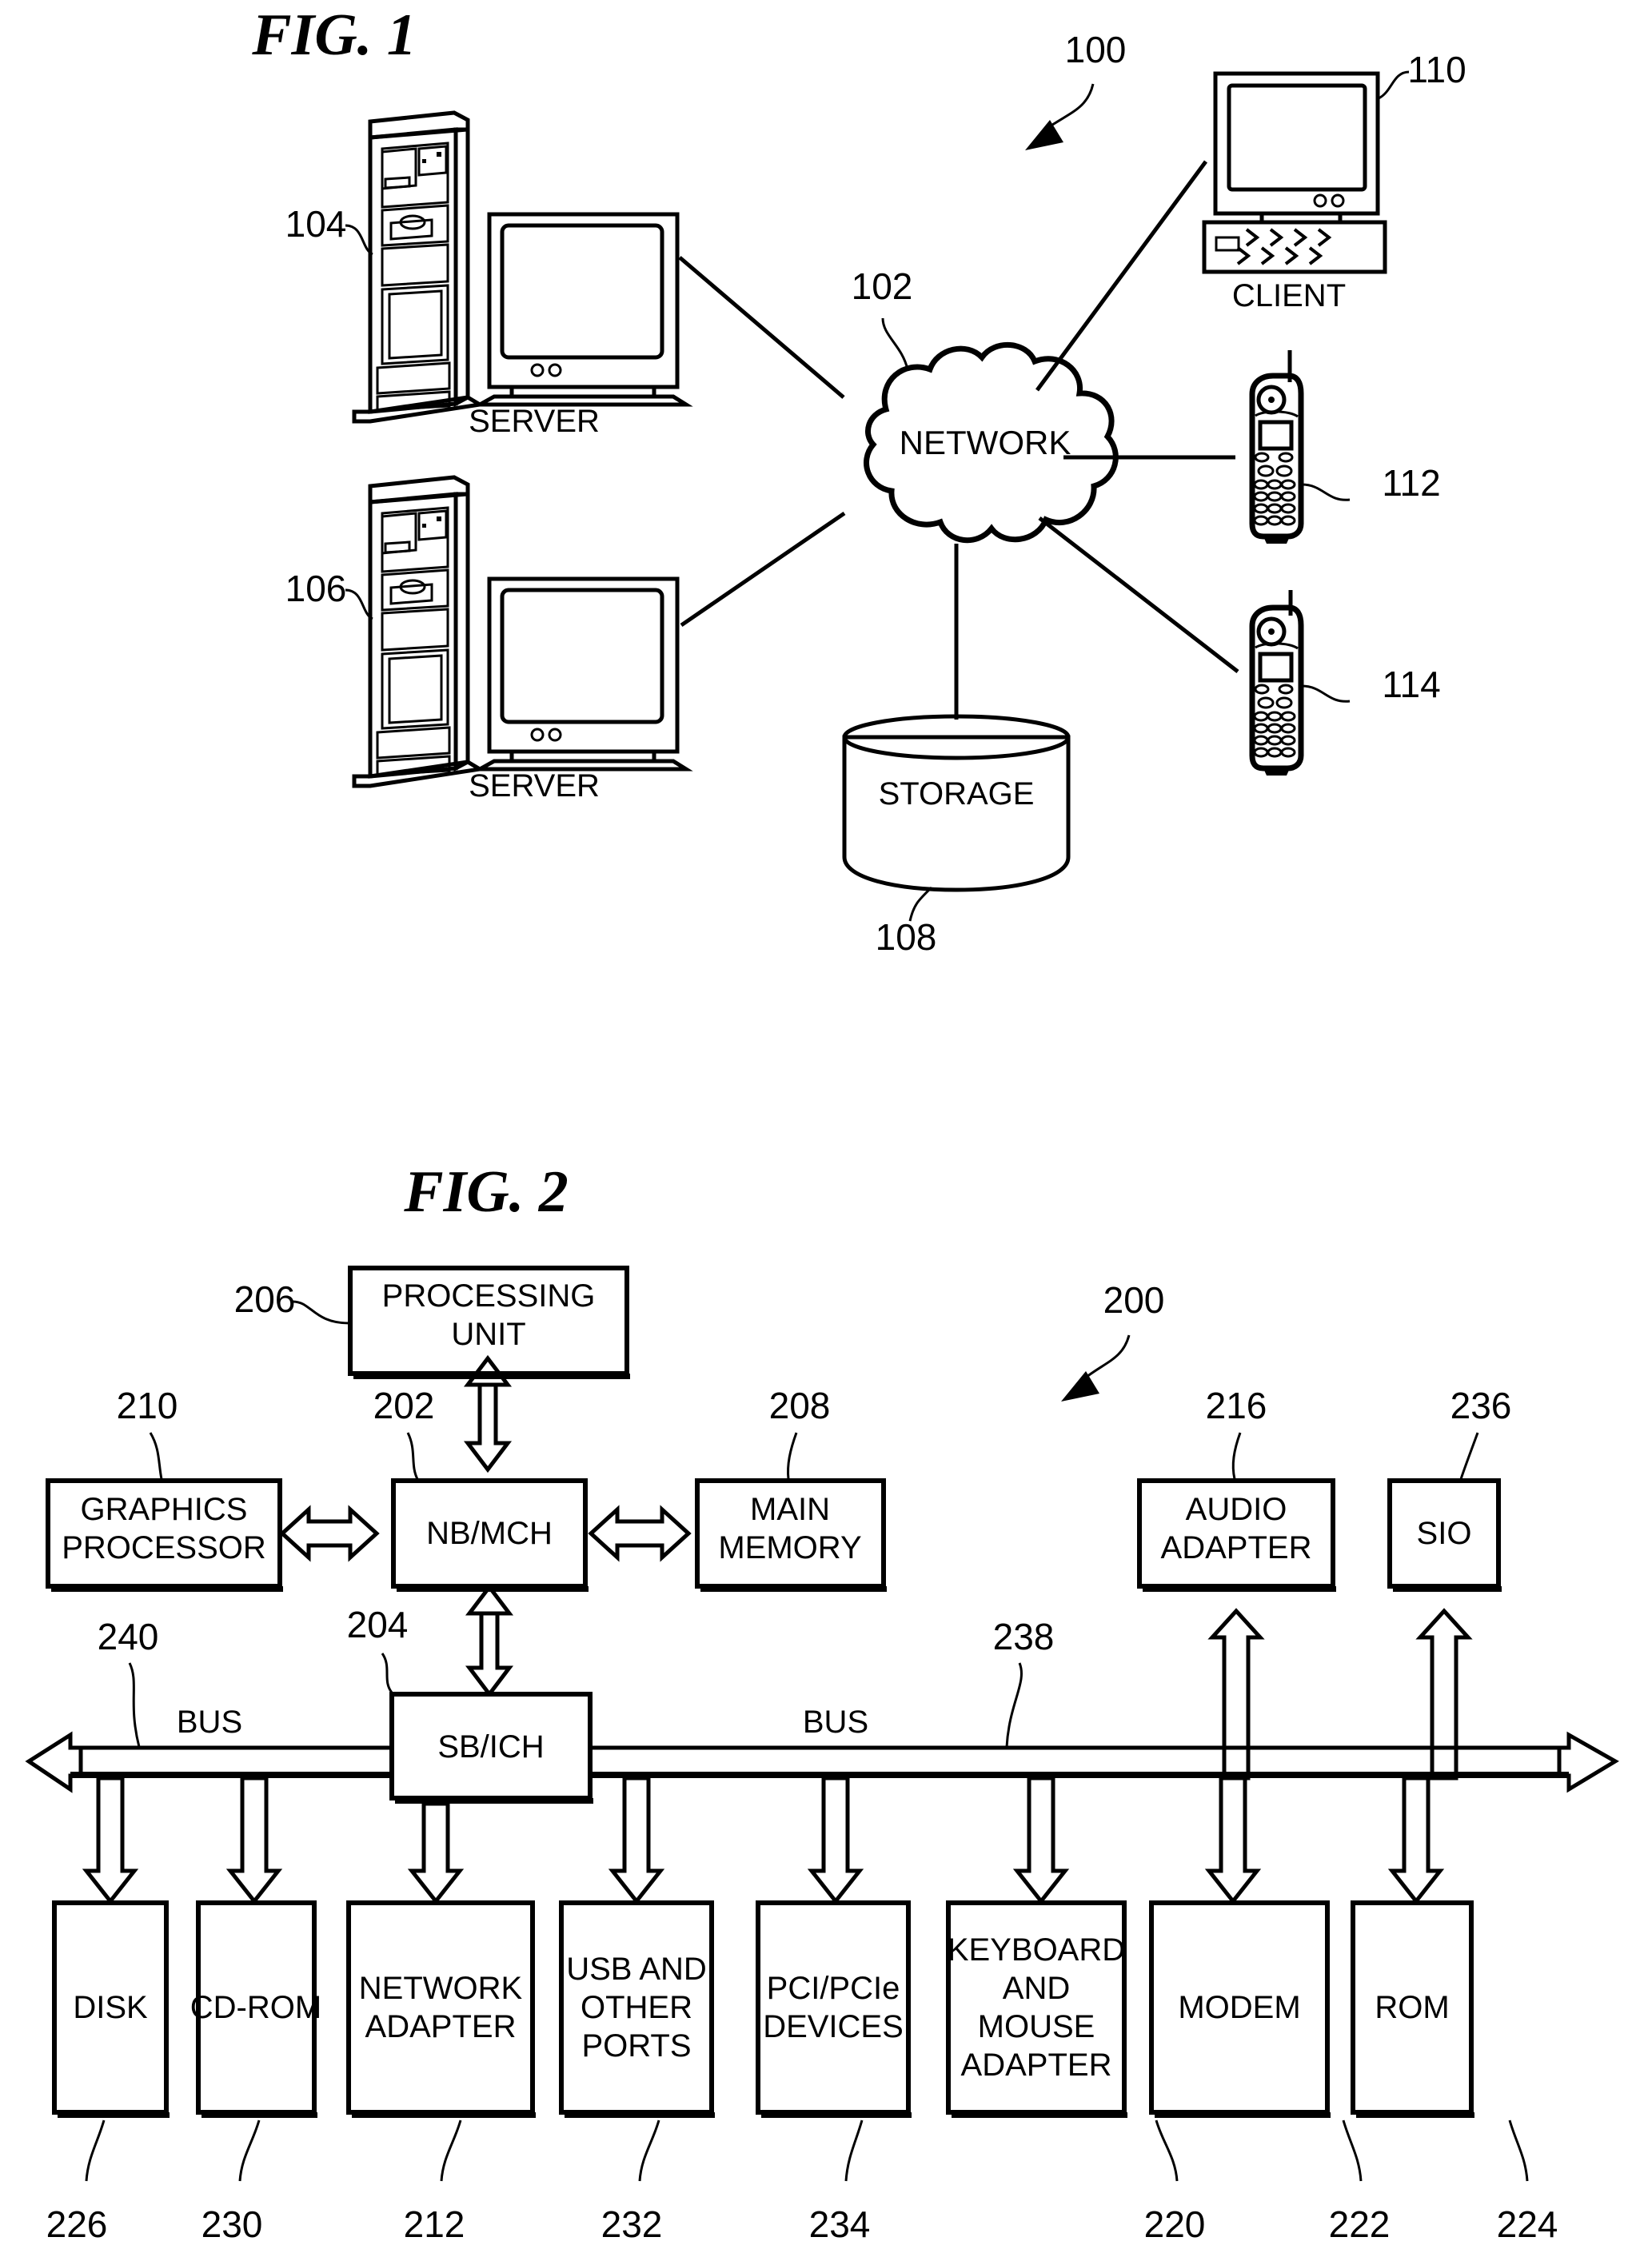  What do you see at coordinates (1276, 667) in the screenshot?
I see `phone-114-screen` at bounding box center [1276, 667].